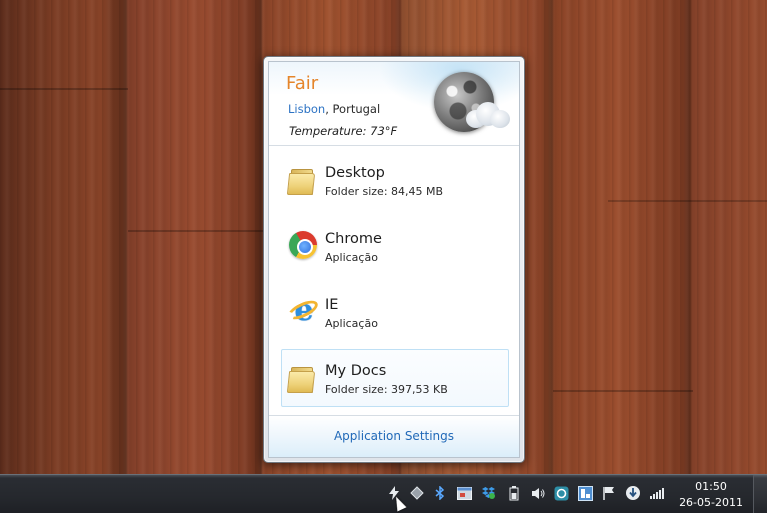  What do you see at coordinates (355, 173) in the screenshot?
I see `item-name: Desktop` at bounding box center [355, 173].